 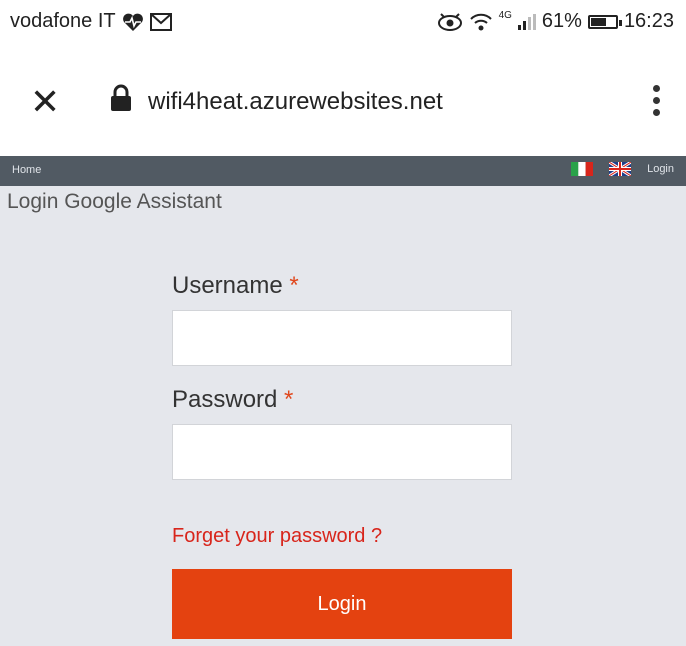 I want to click on carrier-name: vodafone IT, so click(x=63, y=21).